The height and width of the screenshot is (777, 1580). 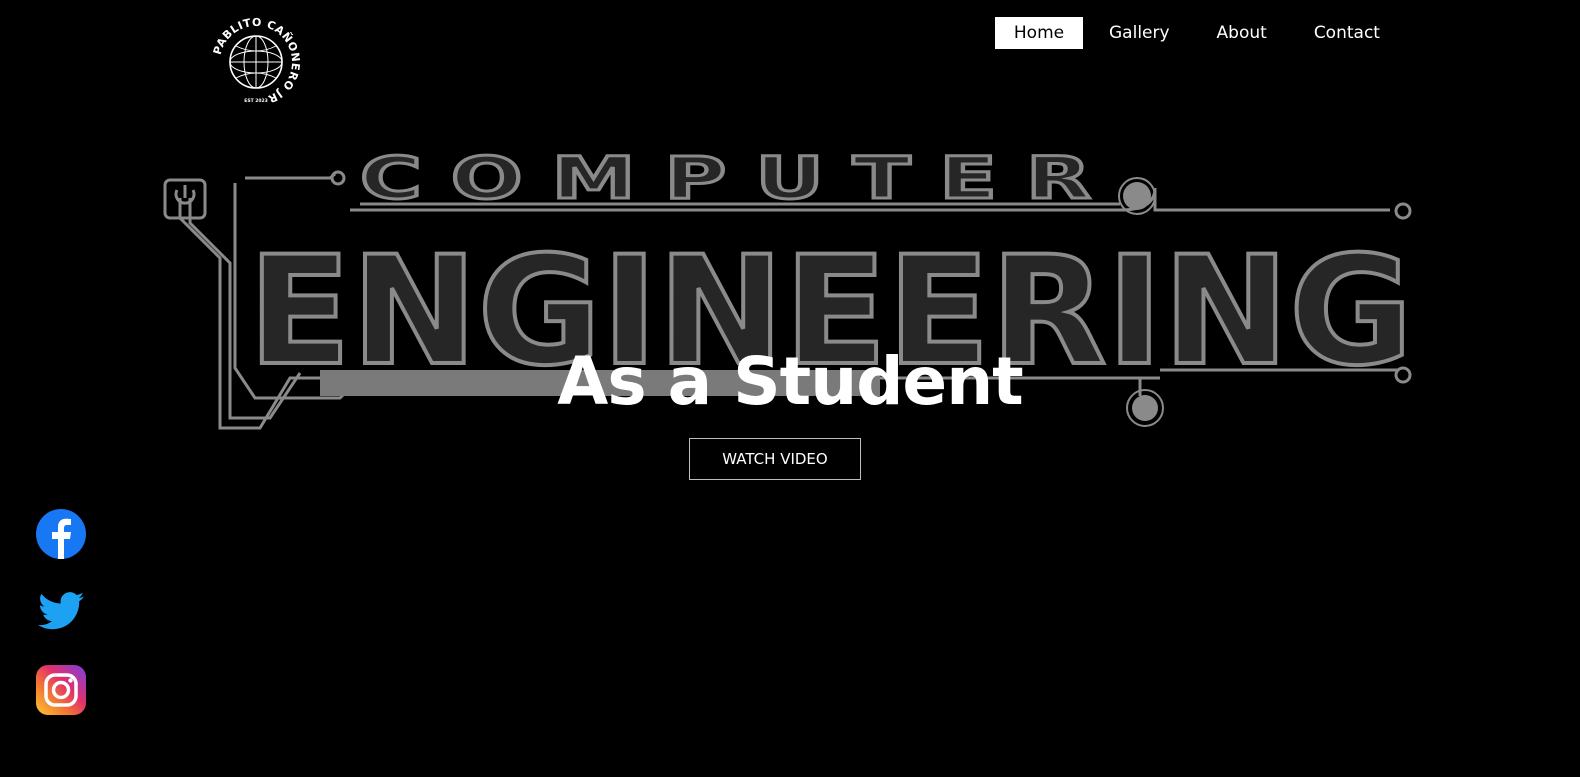 I want to click on hero-title: As a Student, so click(x=790, y=381).